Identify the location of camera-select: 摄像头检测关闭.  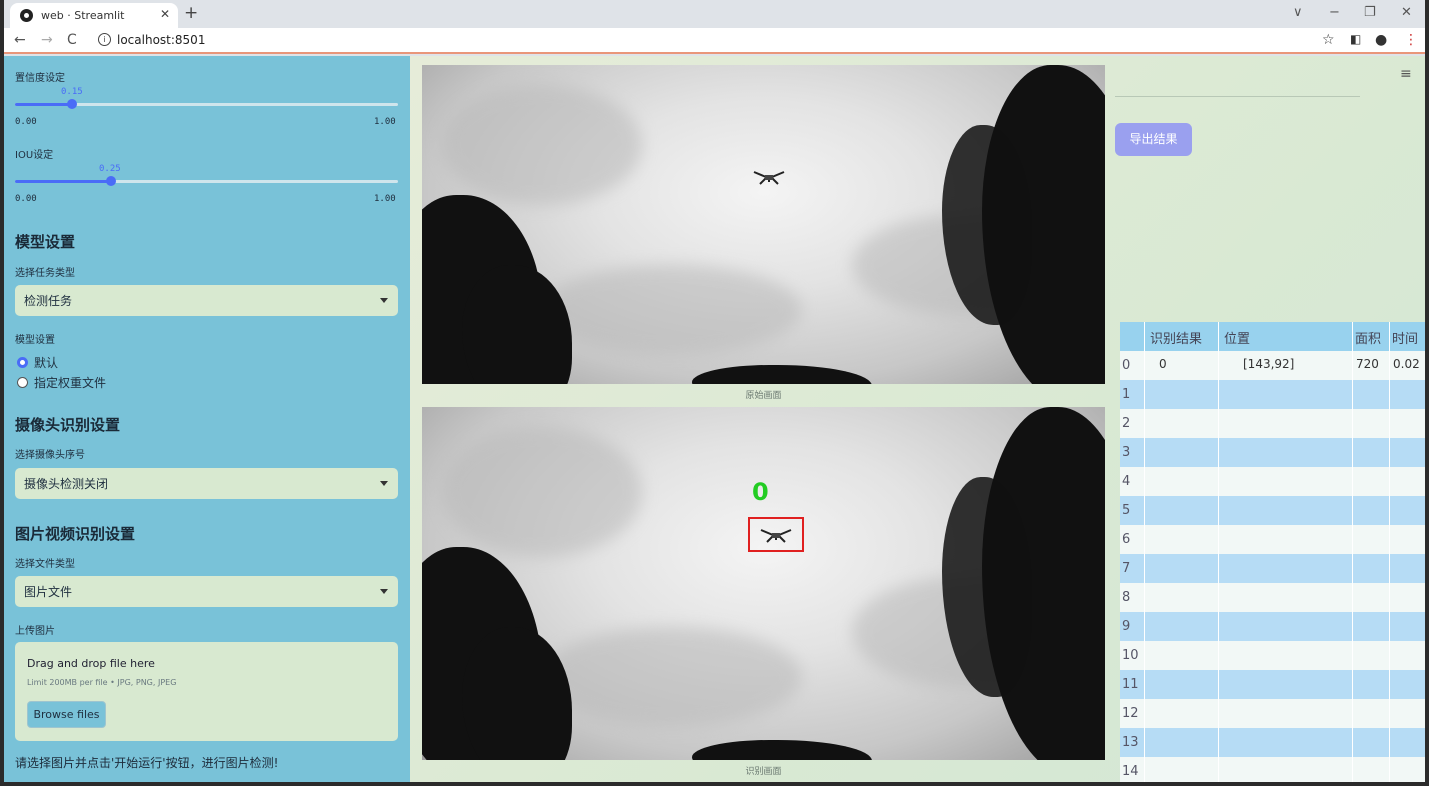
(206, 483).